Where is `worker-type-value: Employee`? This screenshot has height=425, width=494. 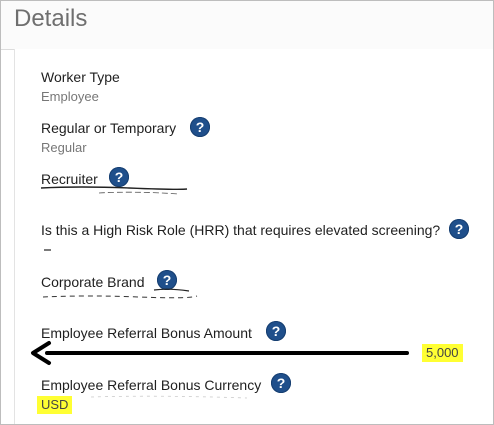
worker-type-value: Employee is located at coordinates (70, 96).